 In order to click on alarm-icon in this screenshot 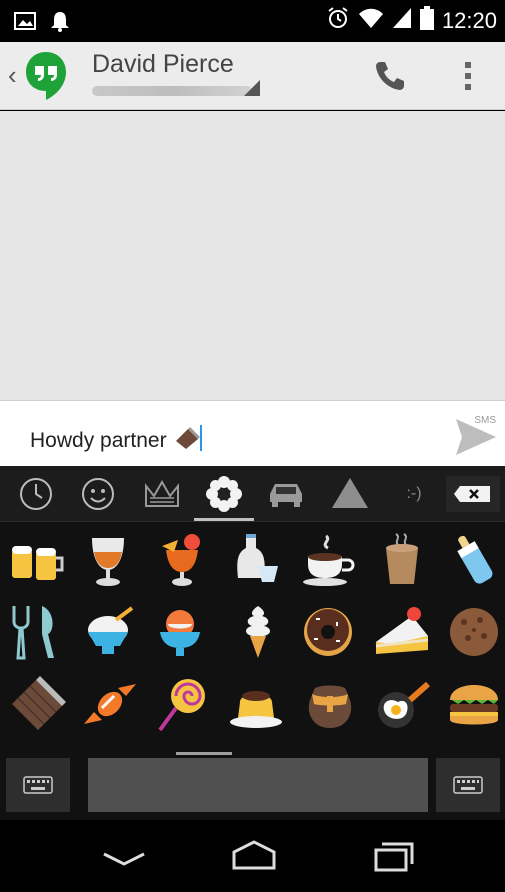, I will do `click(338, 20)`.